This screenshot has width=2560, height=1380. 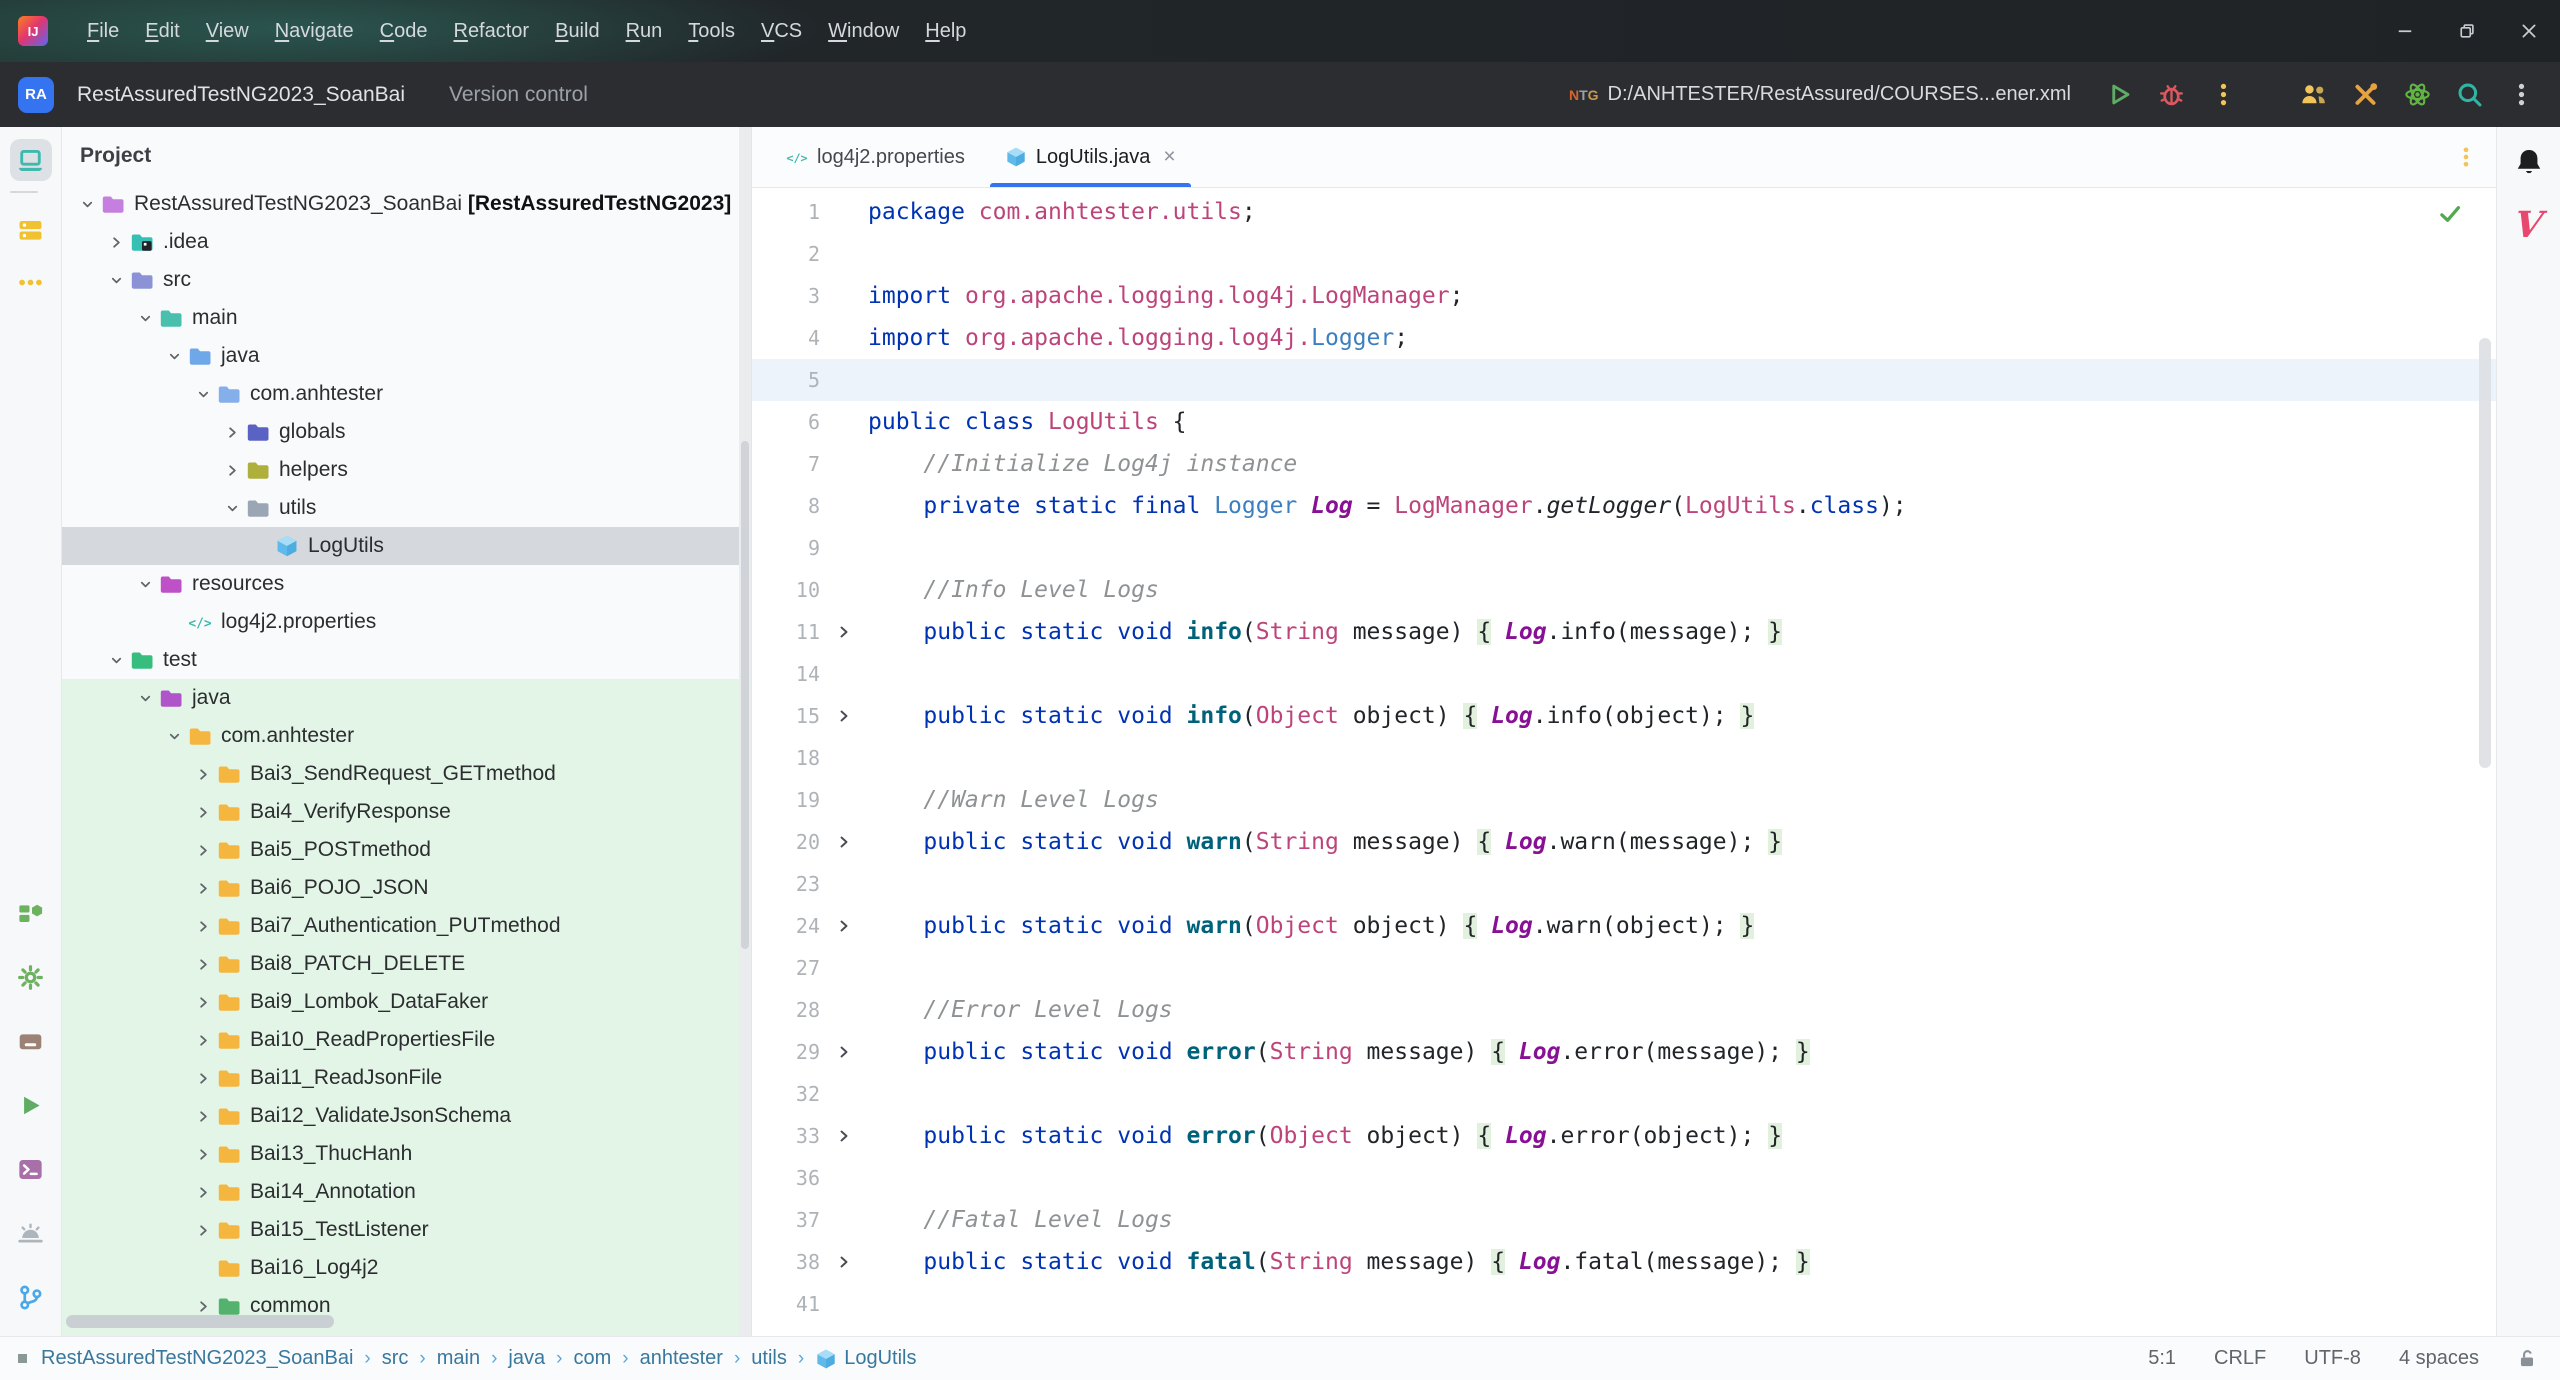 I want to click on menu-refactor: Refactor, so click(x=491, y=31).